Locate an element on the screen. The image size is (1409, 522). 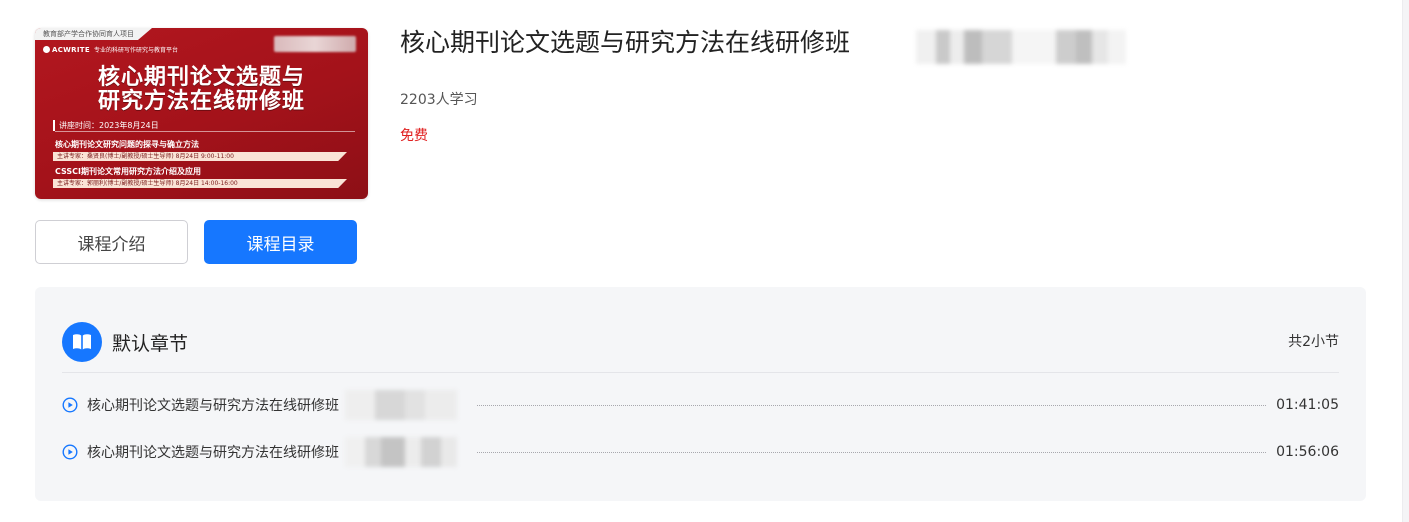
tab-course-intro: 课程介绍 is located at coordinates (111, 242).